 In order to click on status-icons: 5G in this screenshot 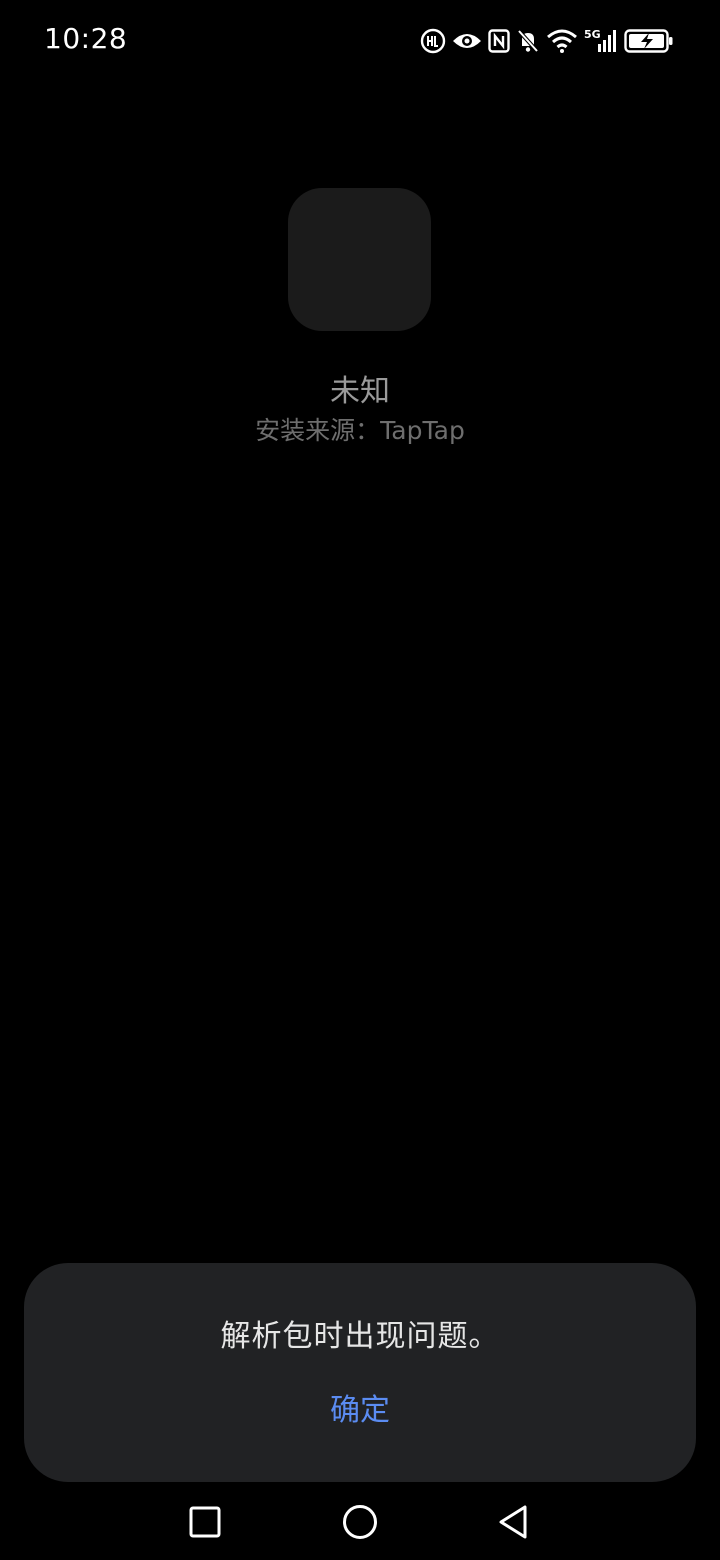, I will do `click(547, 41)`.